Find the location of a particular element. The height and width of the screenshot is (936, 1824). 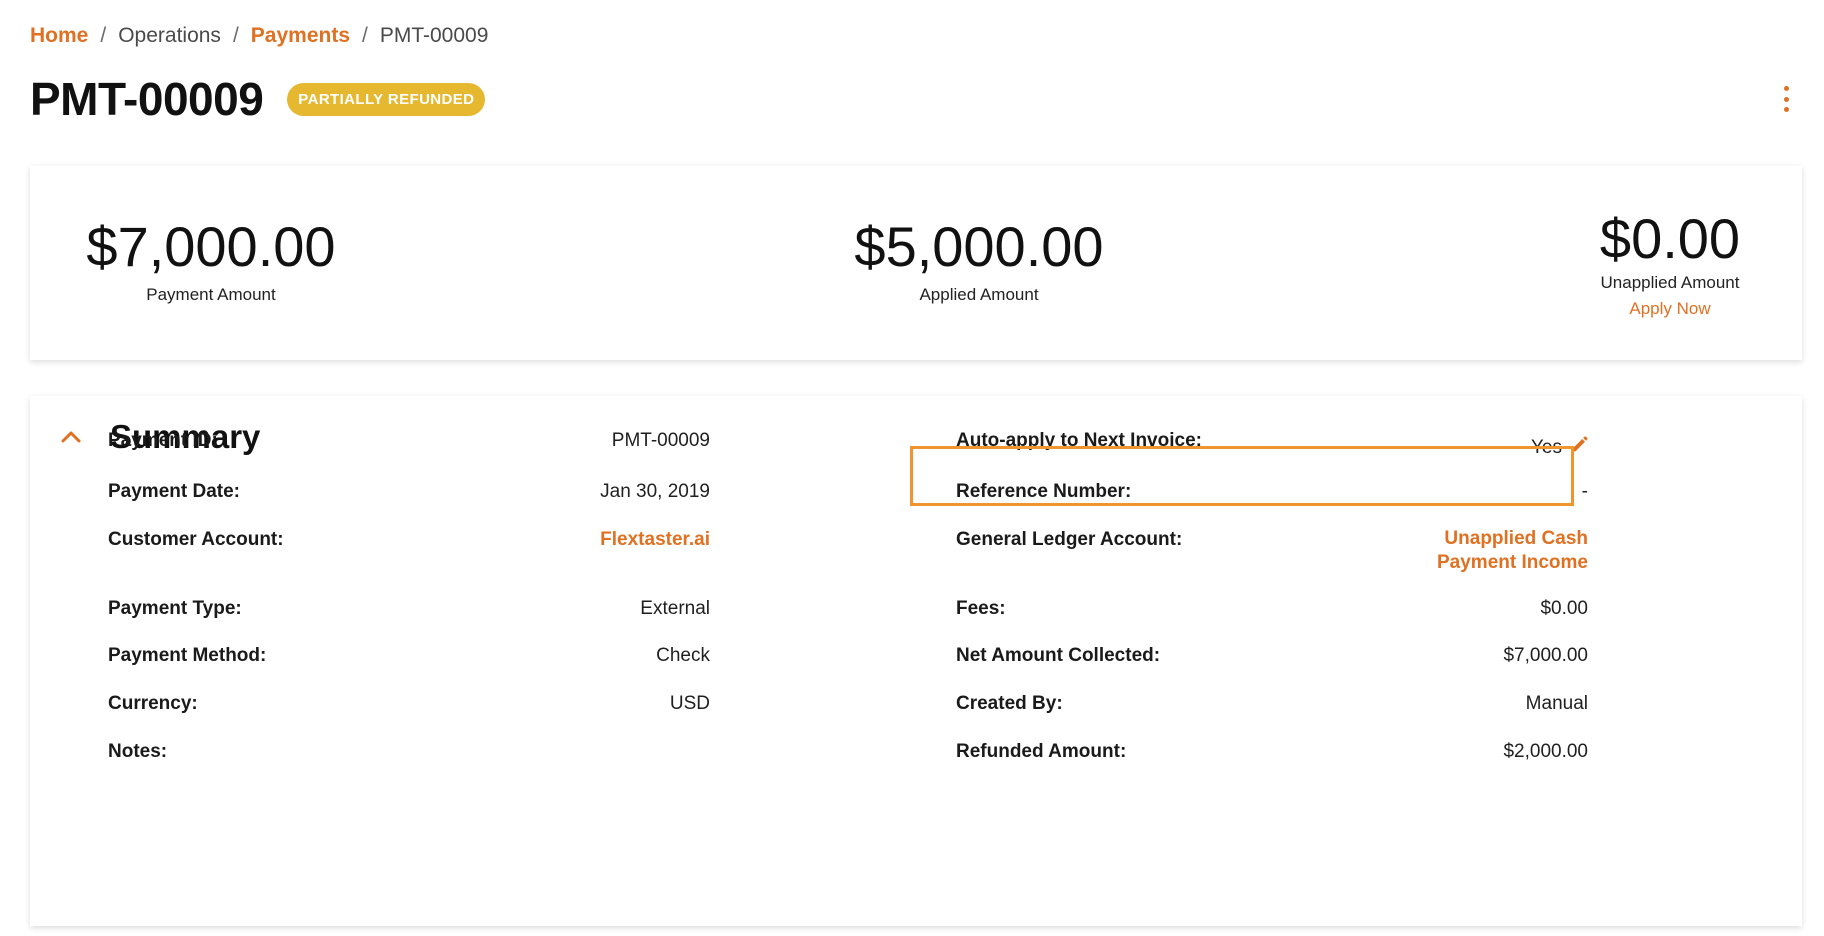

field-label: Payment Method: is located at coordinates (187, 655).